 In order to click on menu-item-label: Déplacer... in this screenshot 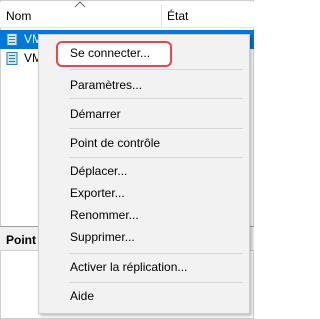, I will do `click(99, 171)`.